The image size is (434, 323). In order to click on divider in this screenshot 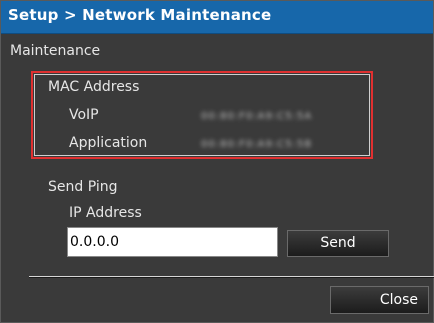, I will do `click(231, 276)`.